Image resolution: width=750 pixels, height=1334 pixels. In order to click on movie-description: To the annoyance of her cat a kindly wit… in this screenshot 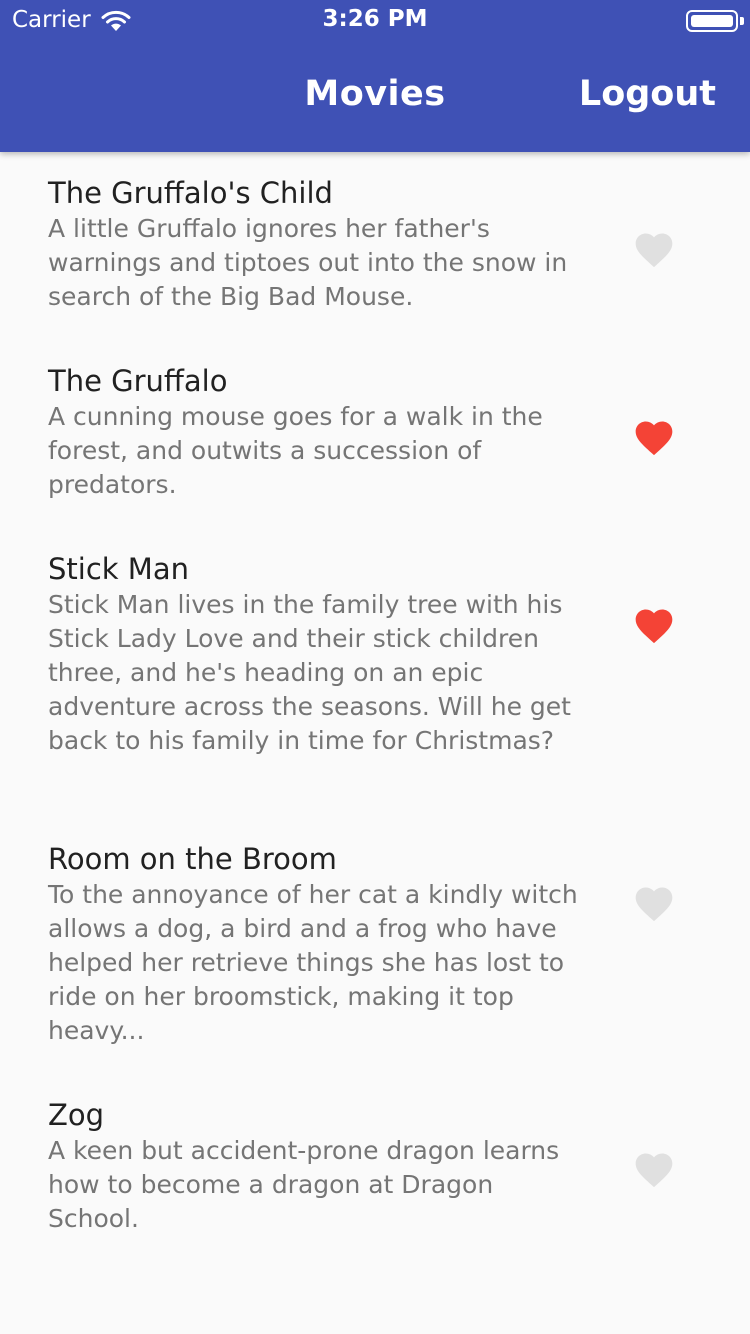, I will do `click(313, 962)`.